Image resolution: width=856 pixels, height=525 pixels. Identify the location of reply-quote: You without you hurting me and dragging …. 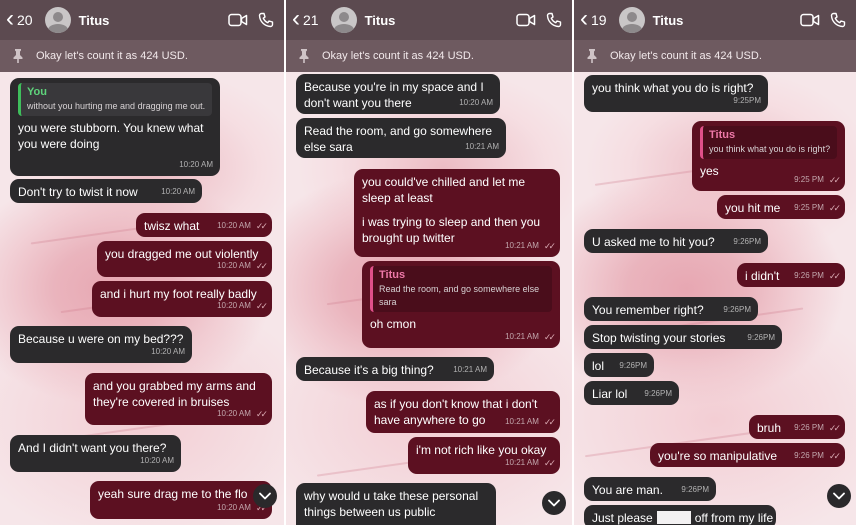
(115, 99).